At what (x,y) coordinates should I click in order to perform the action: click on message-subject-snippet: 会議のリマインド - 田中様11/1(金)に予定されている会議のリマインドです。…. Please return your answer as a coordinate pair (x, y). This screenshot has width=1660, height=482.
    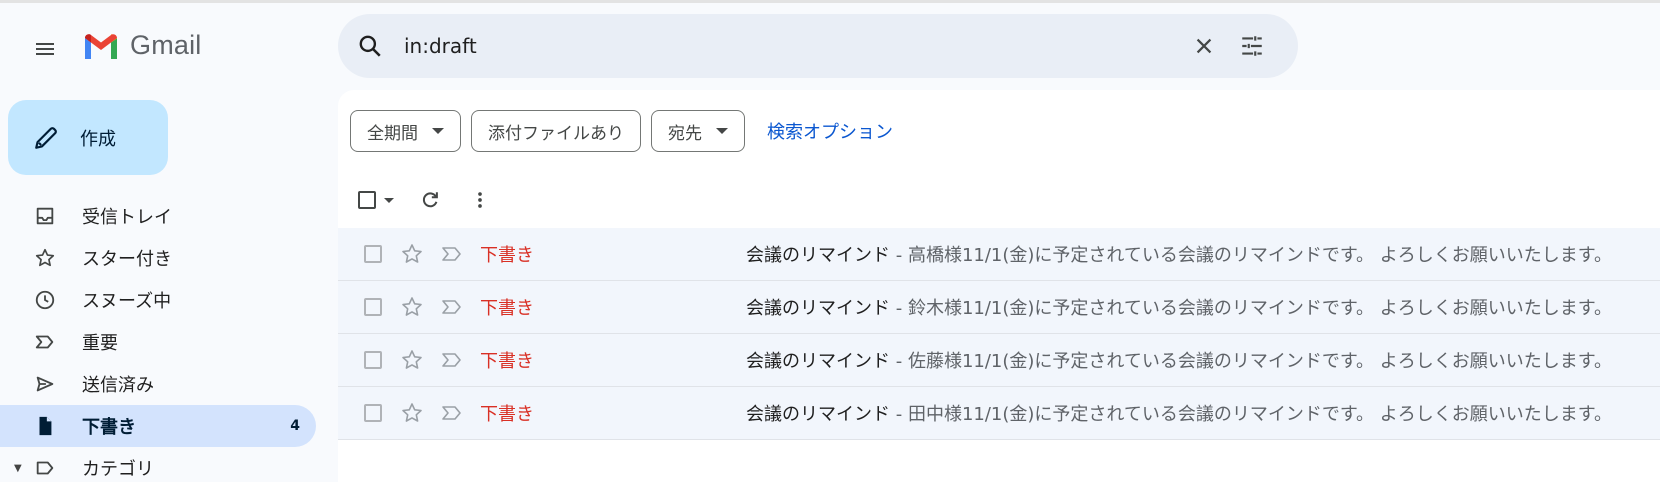
    Looking at the image, I should click on (1179, 413).